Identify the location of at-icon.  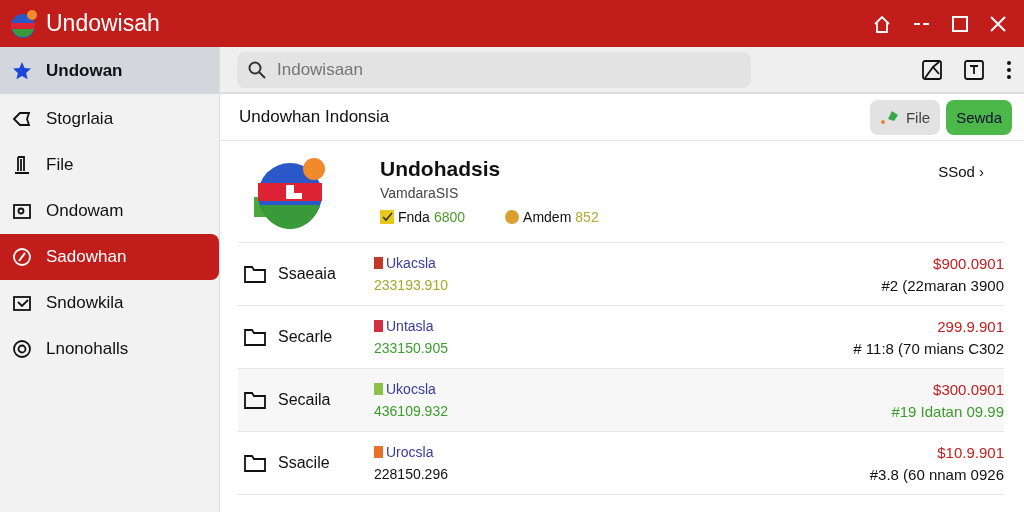
(22, 349).